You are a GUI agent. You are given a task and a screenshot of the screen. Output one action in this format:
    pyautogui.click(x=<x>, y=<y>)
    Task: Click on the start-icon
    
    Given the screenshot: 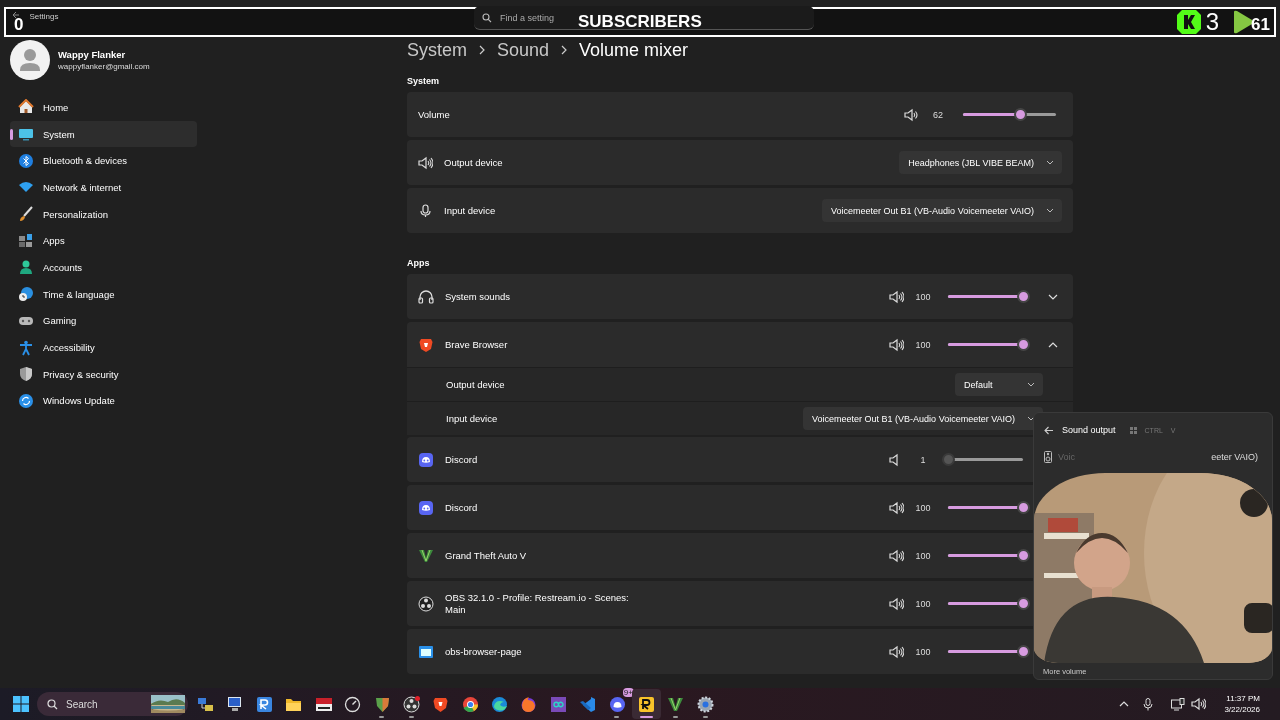 What is the action you would take?
    pyautogui.click(x=21, y=704)
    